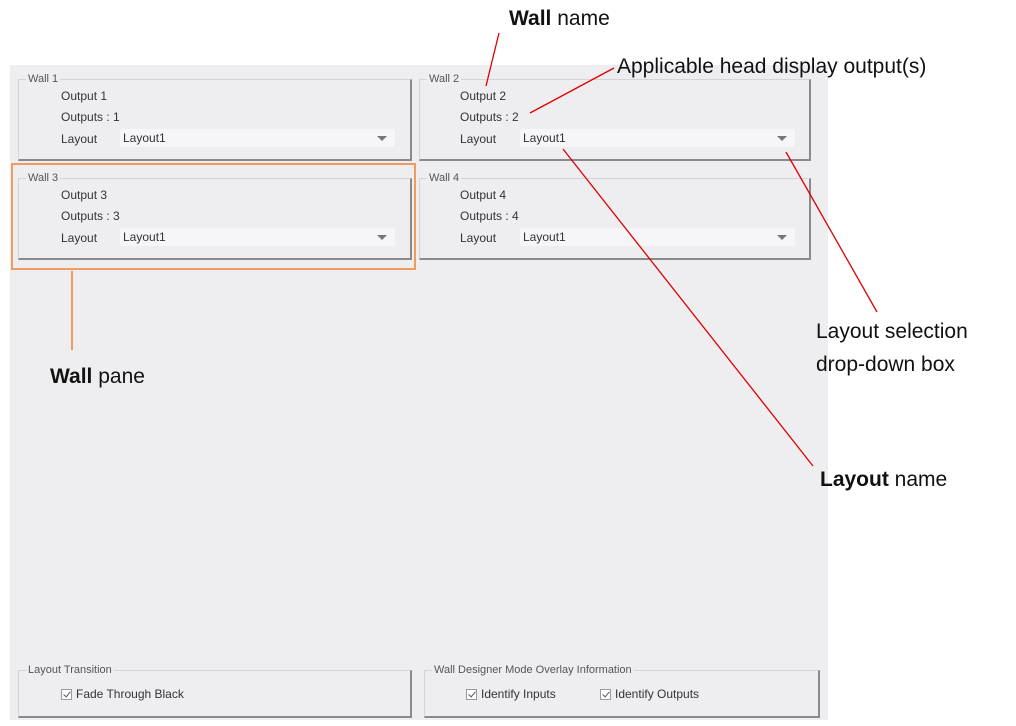 This screenshot has height=726, width=1016. I want to click on head-output-leader, so click(572, 90).